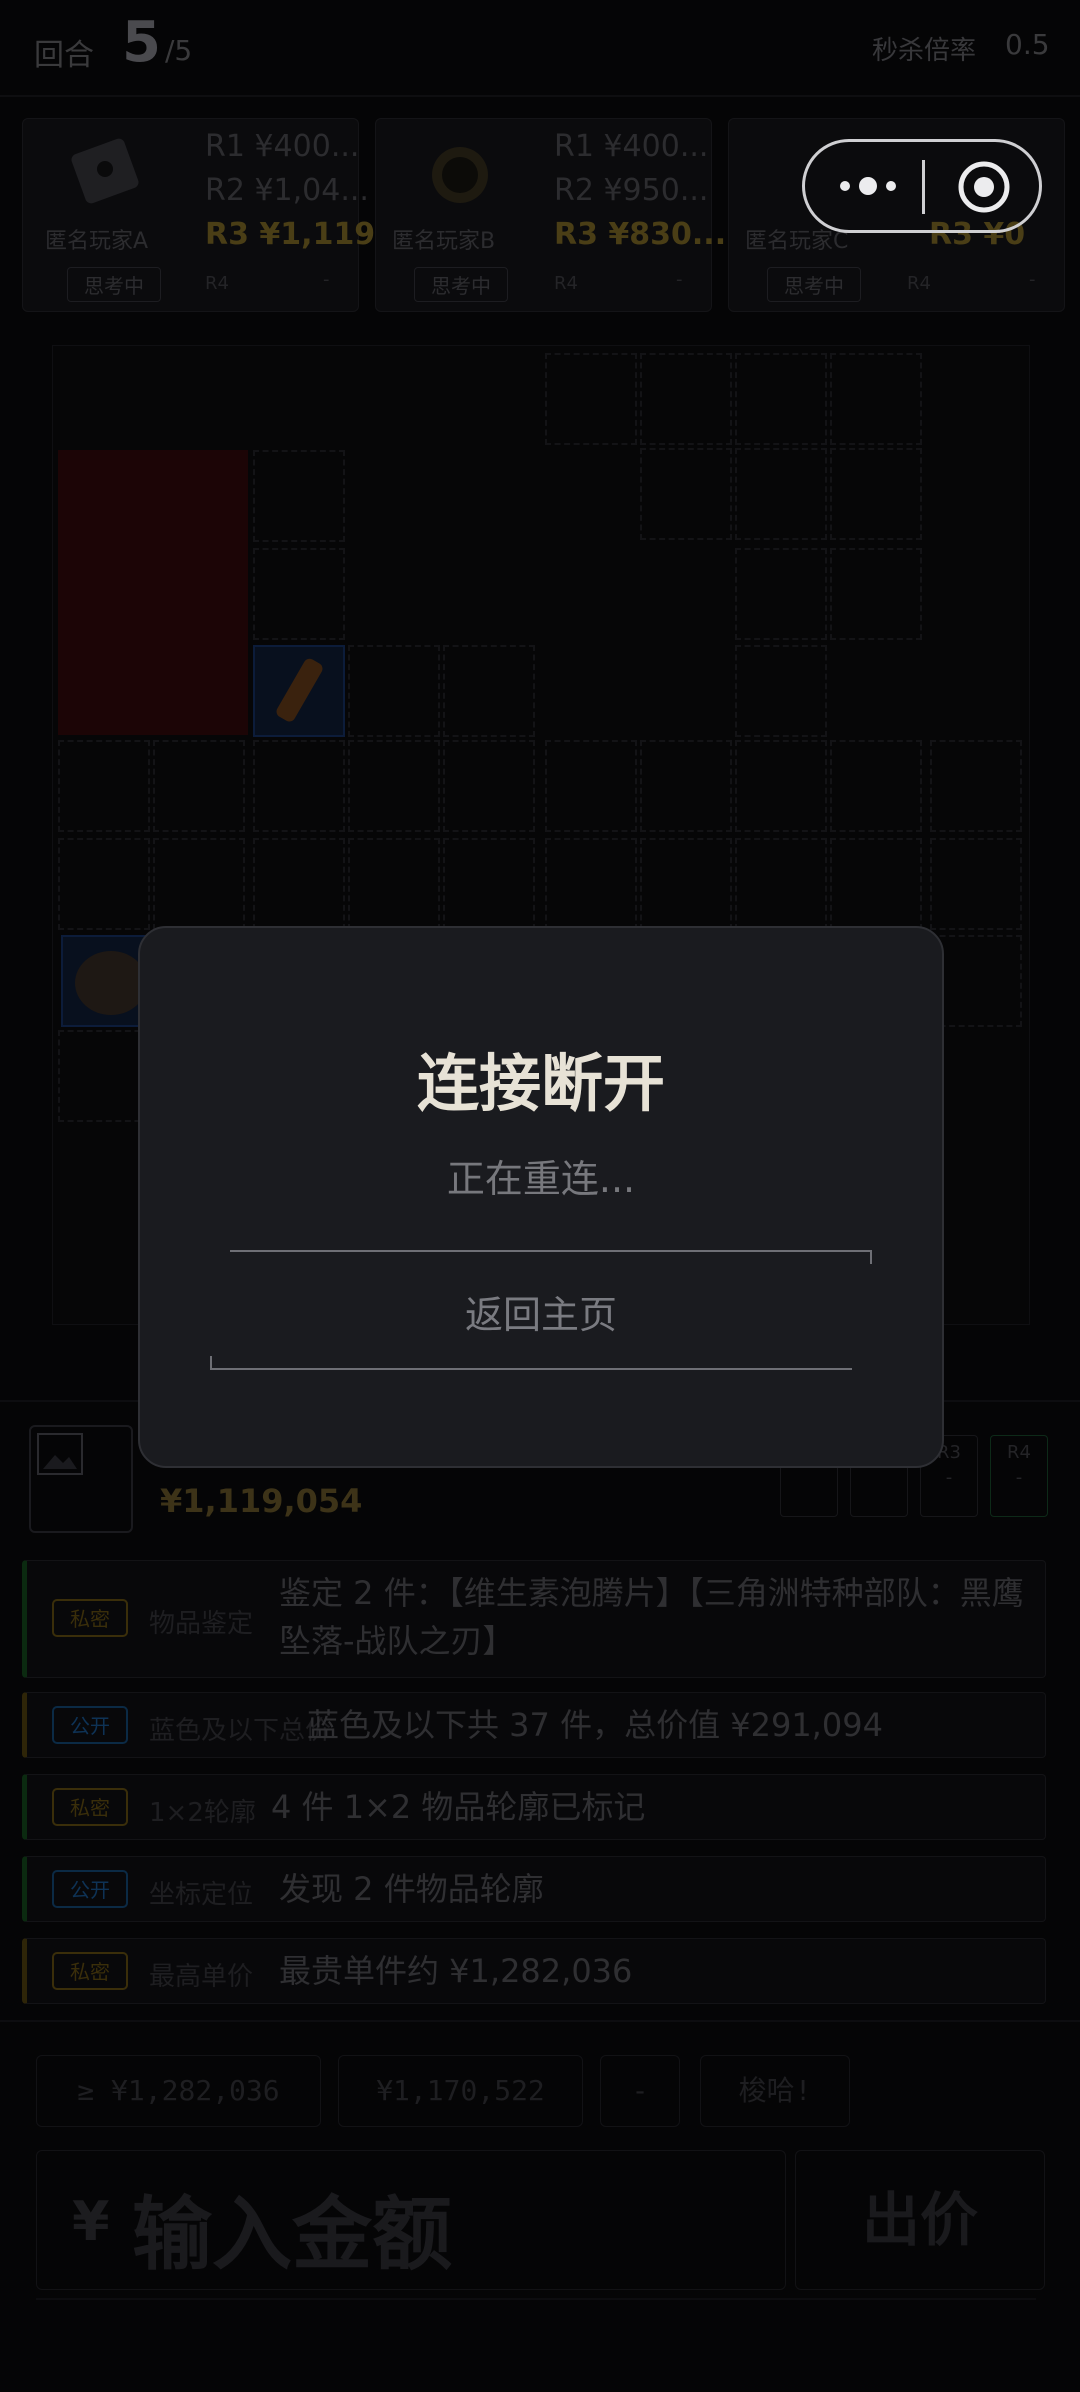  Describe the element at coordinates (920, 2220) in the screenshot. I see `submit-bid-button: 出价` at that location.